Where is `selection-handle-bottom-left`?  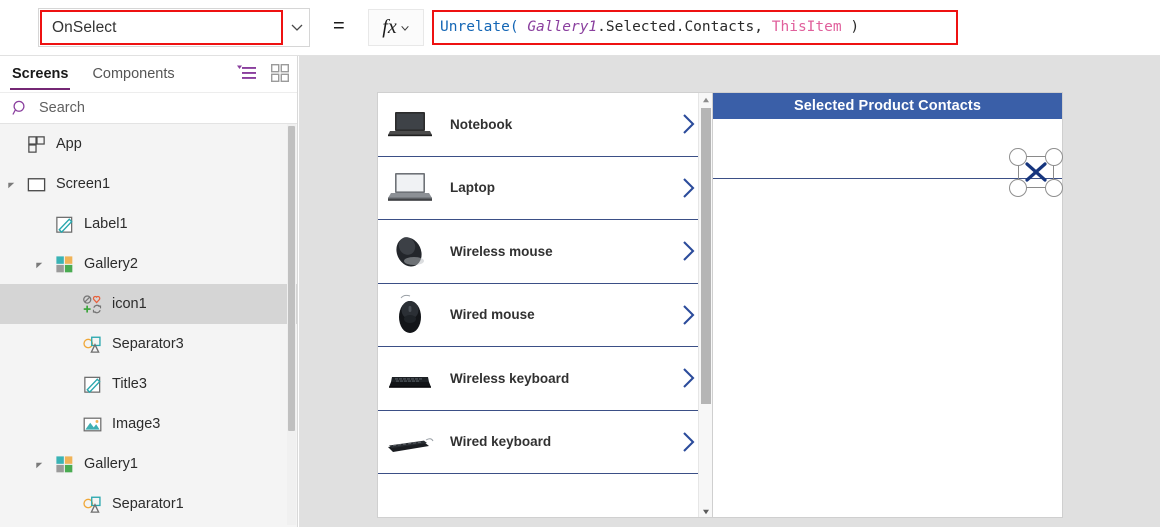
selection-handle-bottom-left is located at coordinates (1018, 188).